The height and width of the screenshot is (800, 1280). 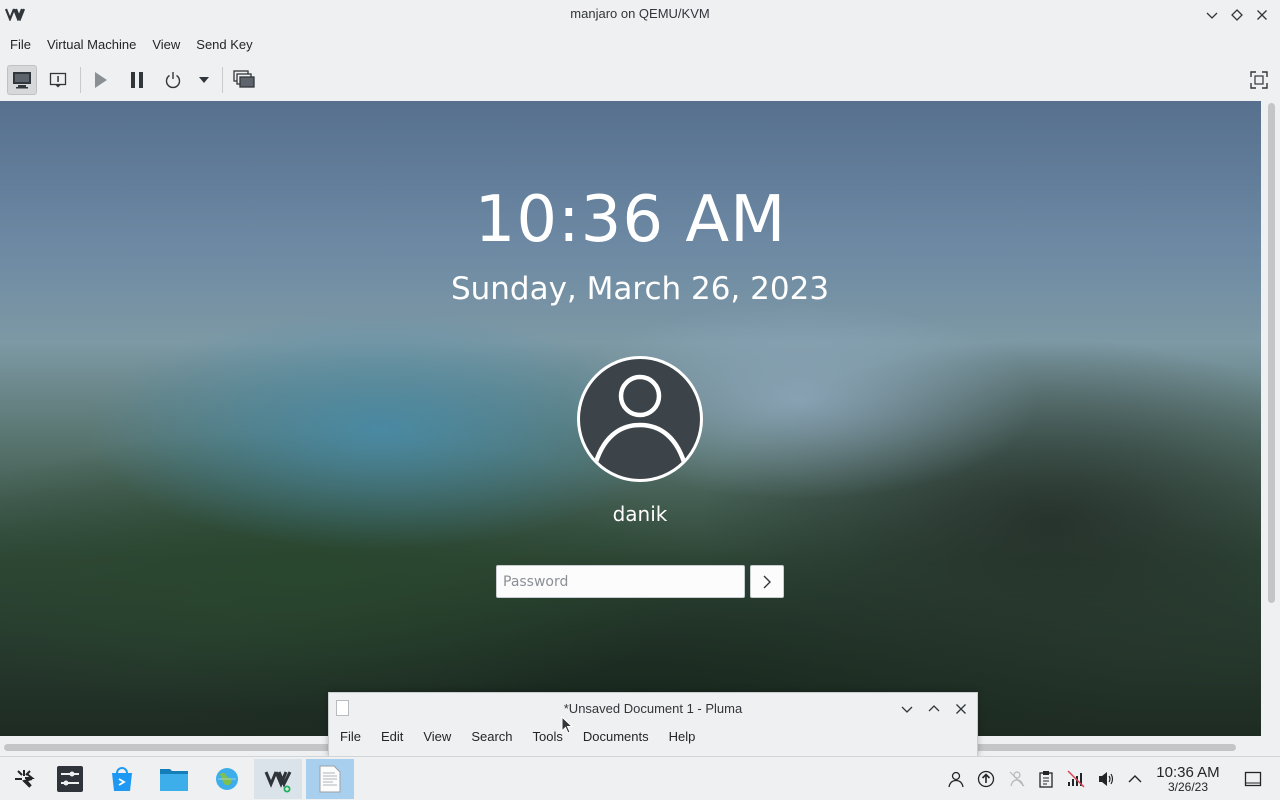 I want to click on network-disconnected-icon, so click(x=1076, y=779).